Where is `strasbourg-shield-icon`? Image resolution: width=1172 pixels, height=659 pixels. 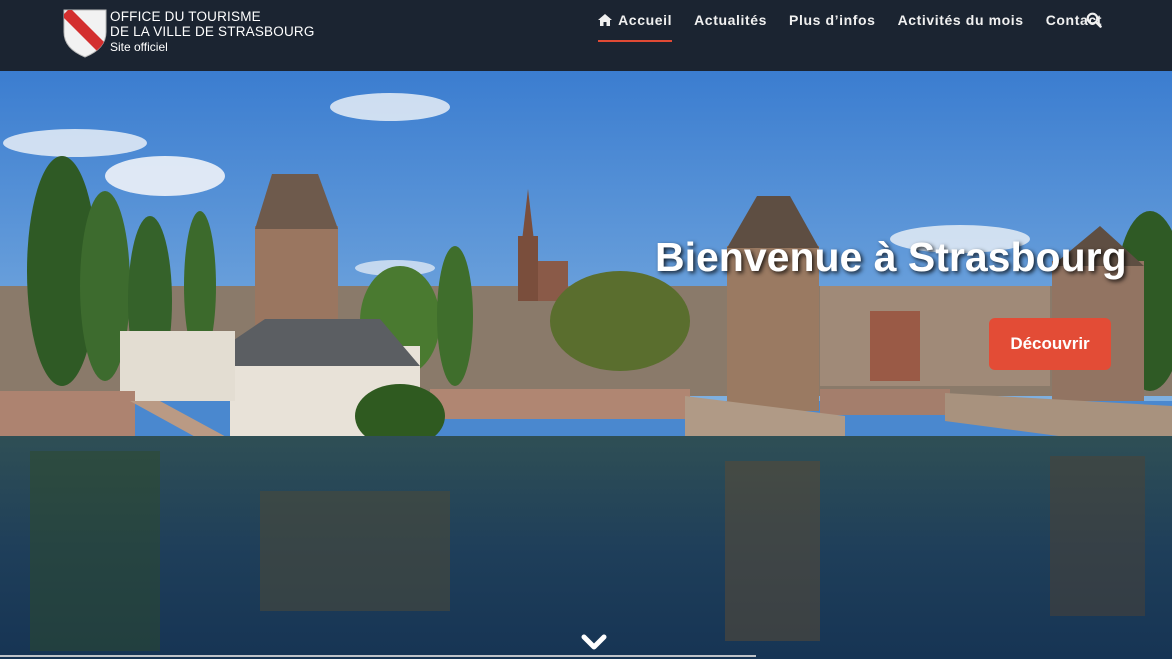
strasbourg-shield-icon is located at coordinates (85, 33).